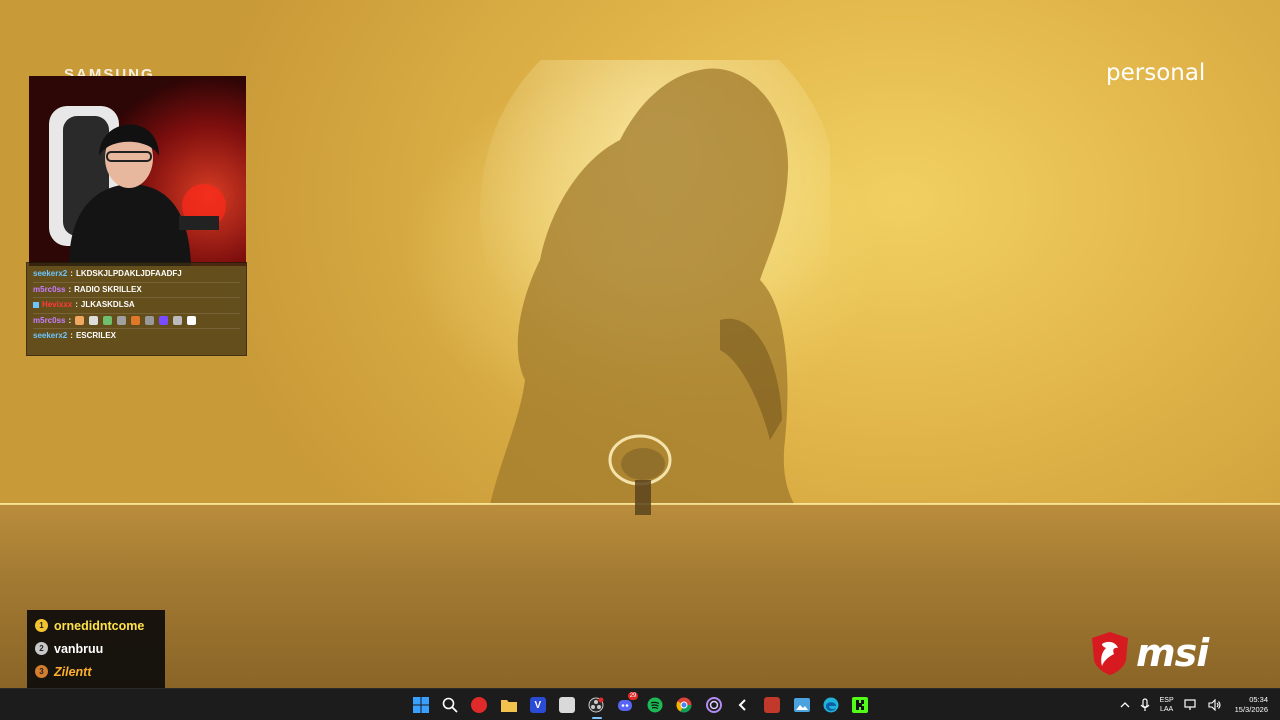 The height and width of the screenshot is (720, 1280). What do you see at coordinates (1172, 653) in the screenshot?
I see `msi-wordmark: msi` at bounding box center [1172, 653].